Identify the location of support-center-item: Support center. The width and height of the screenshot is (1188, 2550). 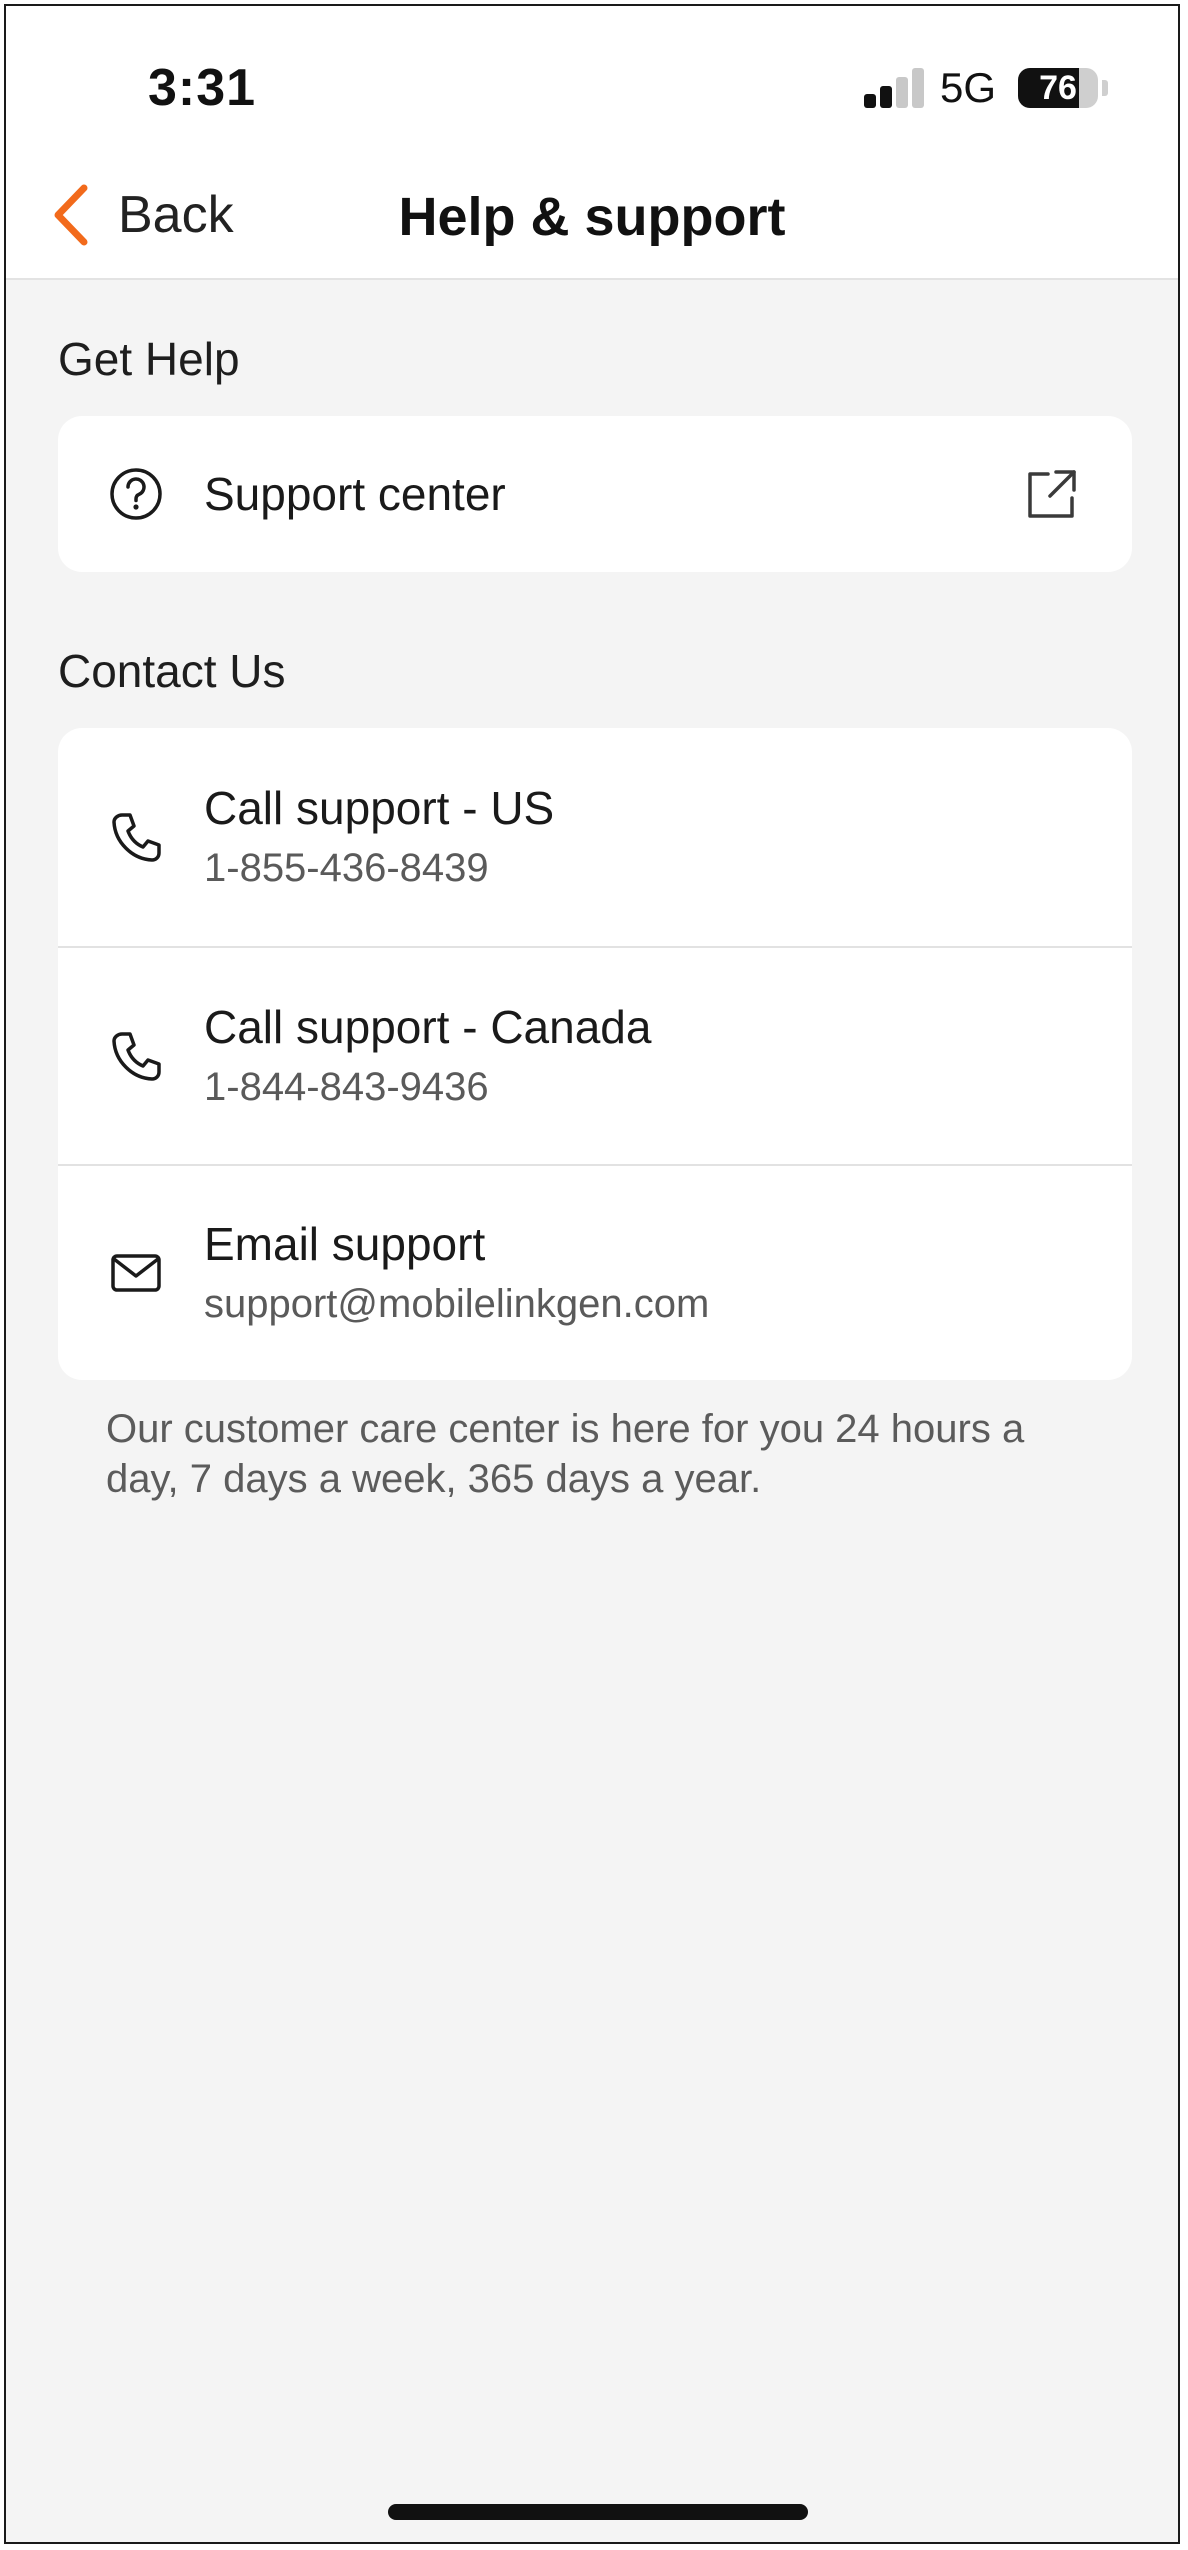
(595, 494).